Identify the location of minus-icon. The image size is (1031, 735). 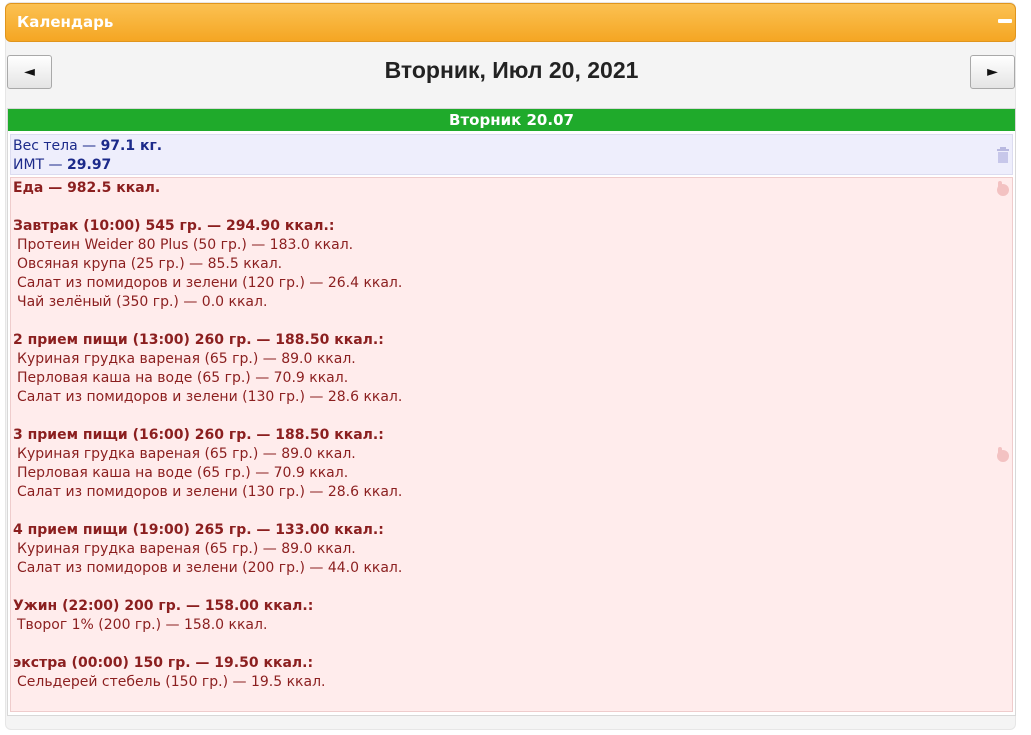
(1005, 21).